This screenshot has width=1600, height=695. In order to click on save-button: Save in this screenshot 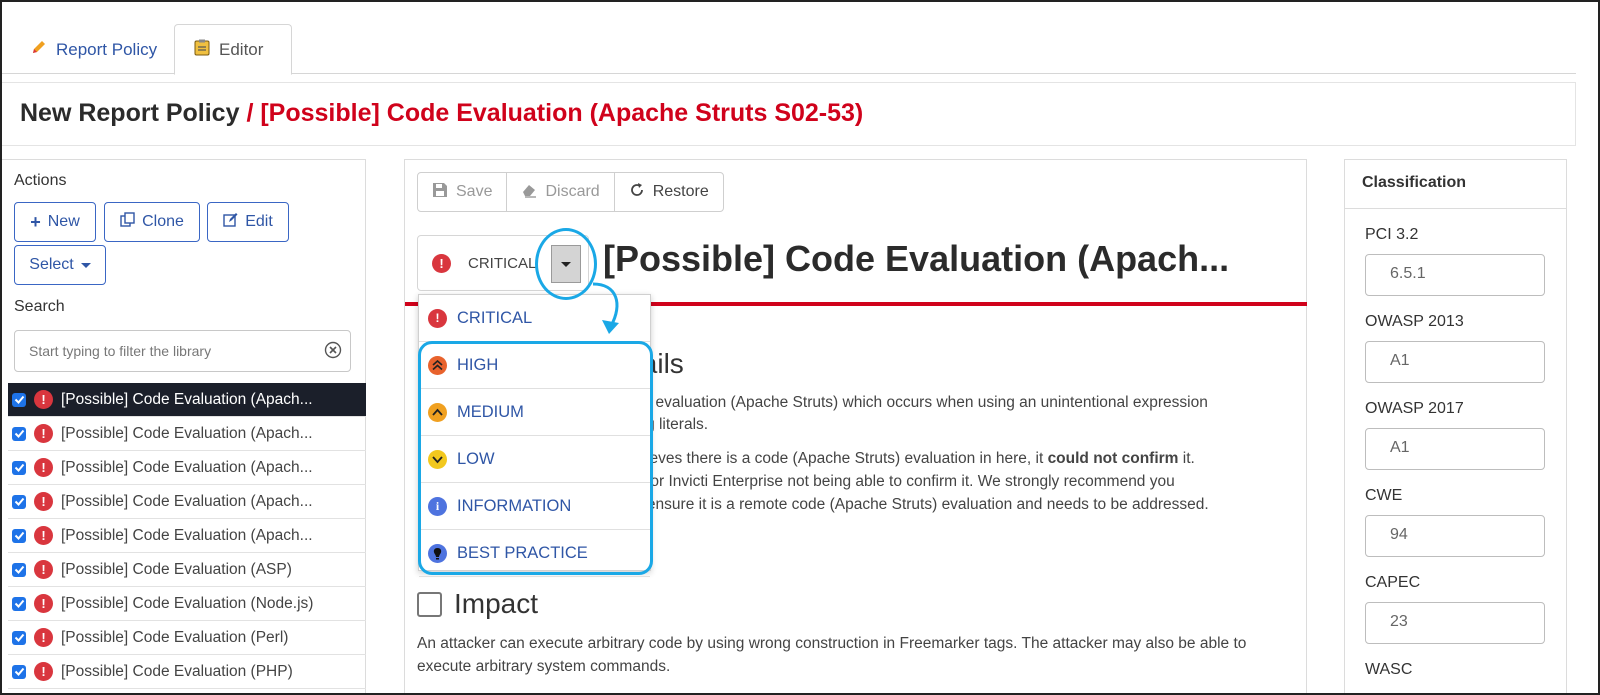, I will do `click(463, 192)`.